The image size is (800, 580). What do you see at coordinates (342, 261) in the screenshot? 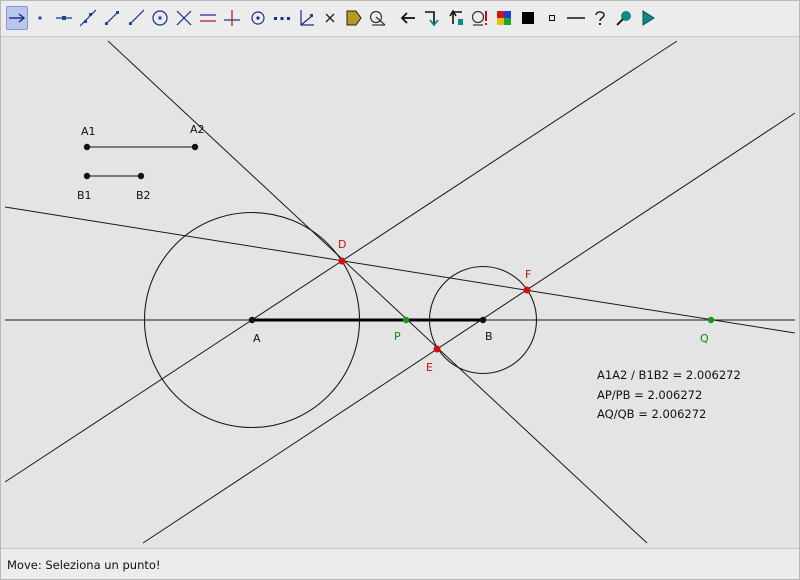
I see `point-d` at bounding box center [342, 261].